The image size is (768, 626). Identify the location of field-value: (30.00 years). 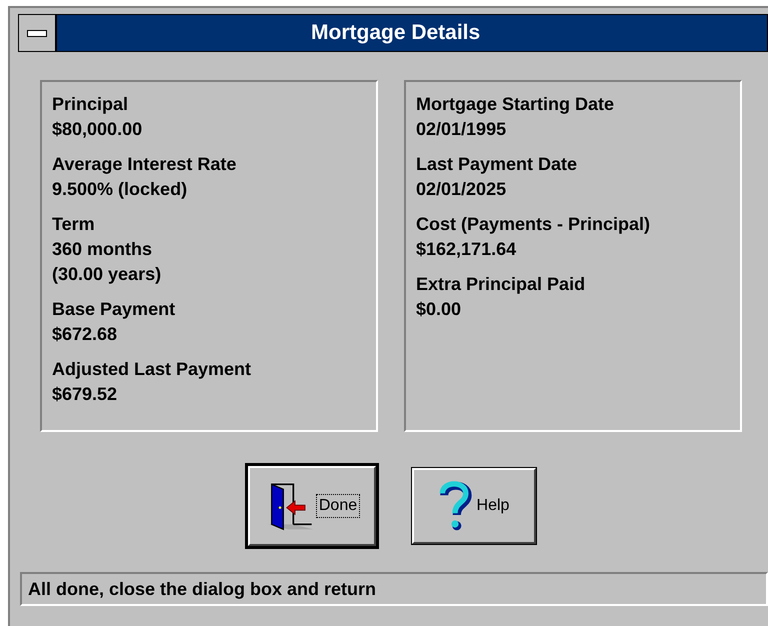
(107, 274).